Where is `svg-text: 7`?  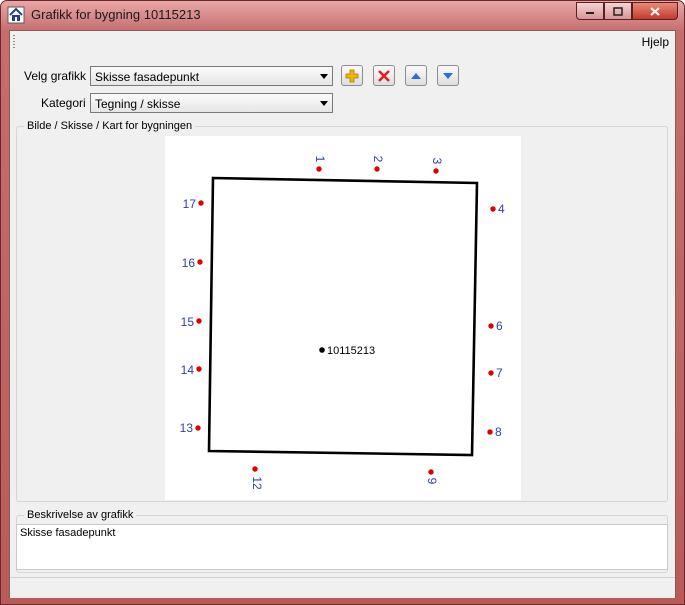 svg-text: 7 is located at coordinates (499, 373).